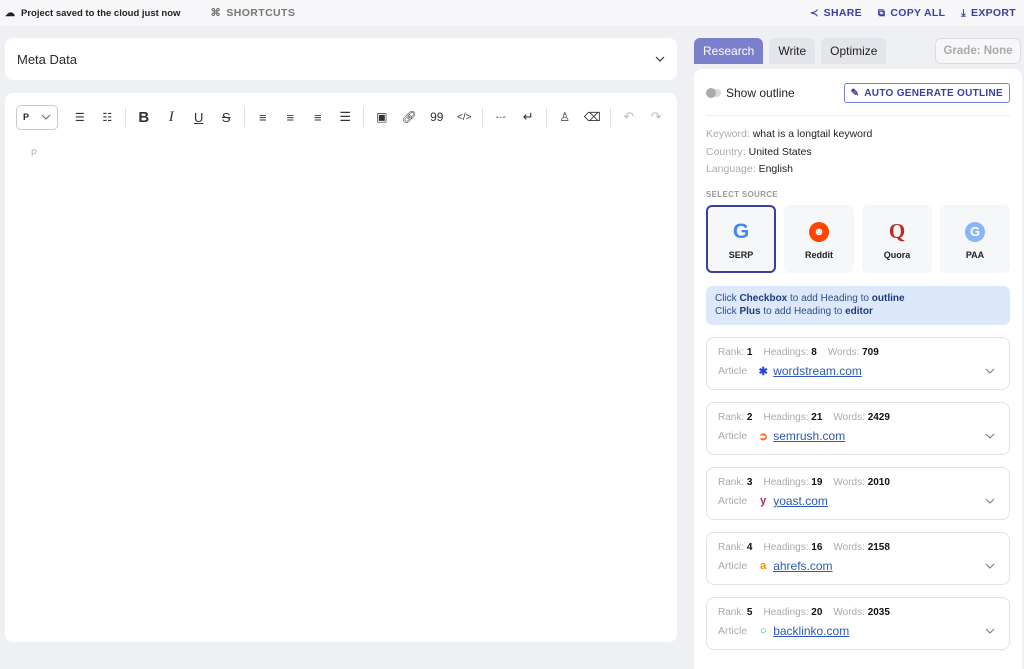  Describe the element at coordinates (878, 482) in the screenshot. I see `words-value: 2010` at that location.